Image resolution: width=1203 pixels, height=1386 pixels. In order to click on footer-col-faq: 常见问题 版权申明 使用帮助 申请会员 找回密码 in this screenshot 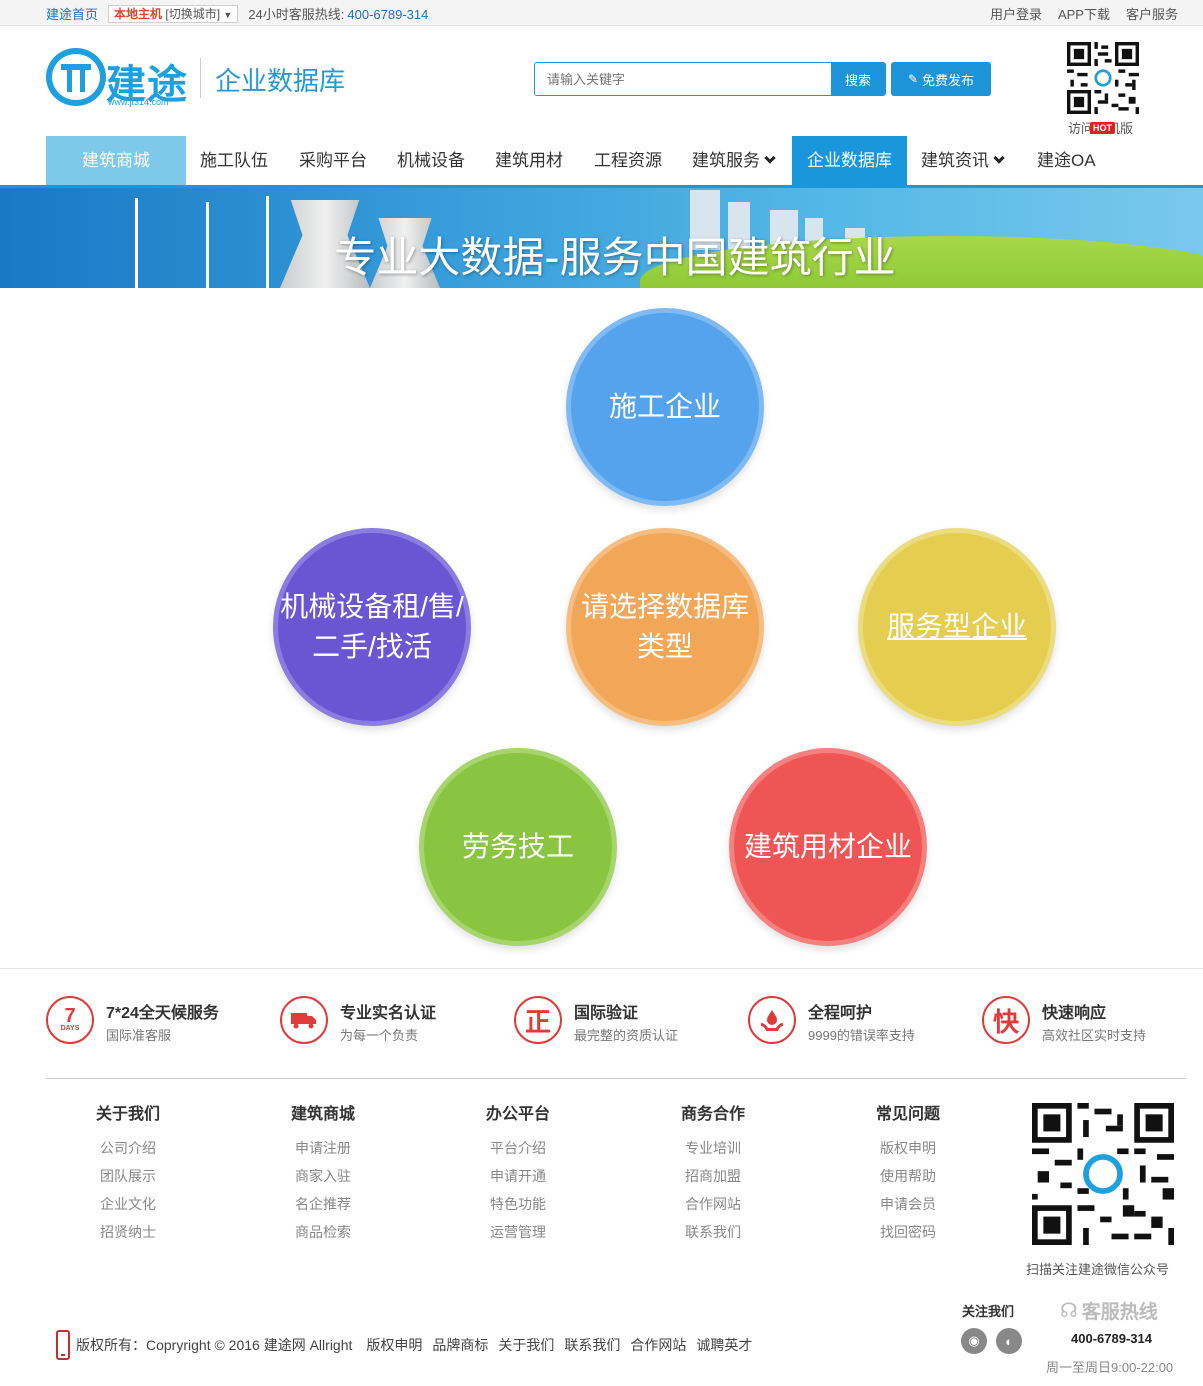, I will do `click(908, 1173)`.